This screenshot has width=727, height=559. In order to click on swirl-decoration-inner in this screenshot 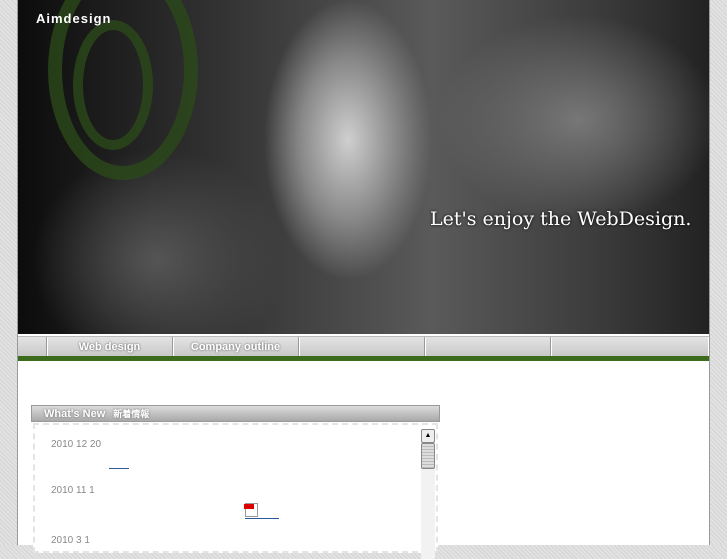, I will do `click(113, 85)`.